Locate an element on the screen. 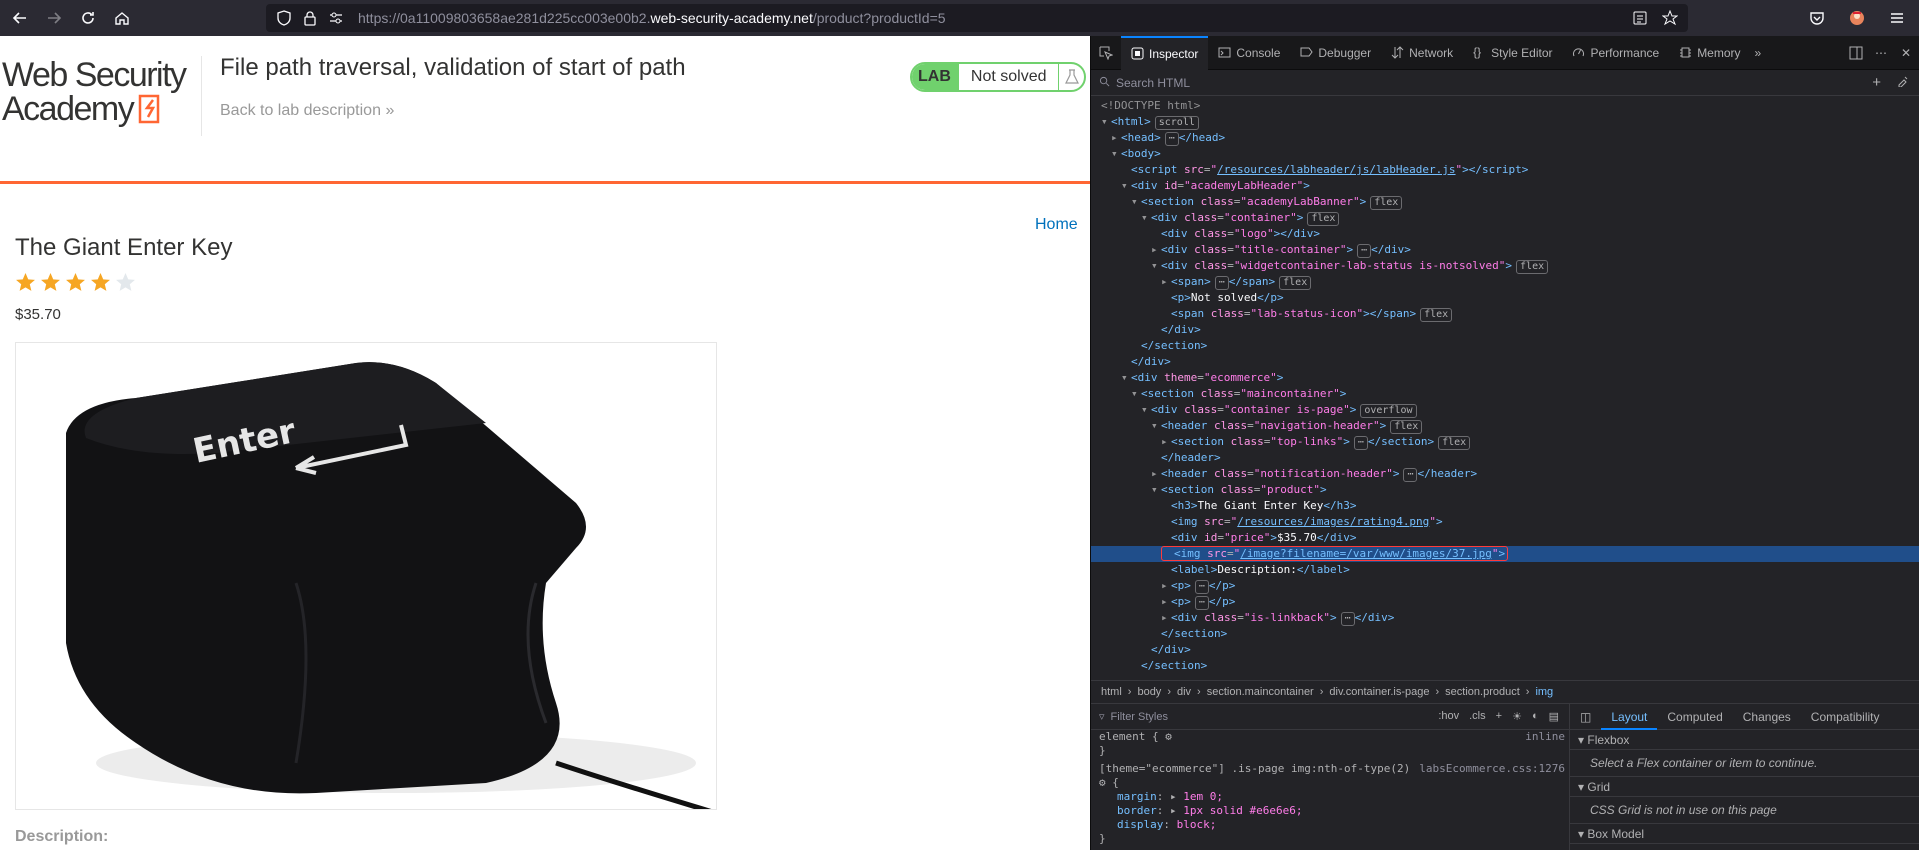  prop-display: display: block; is located at coordinates (1330, 825).